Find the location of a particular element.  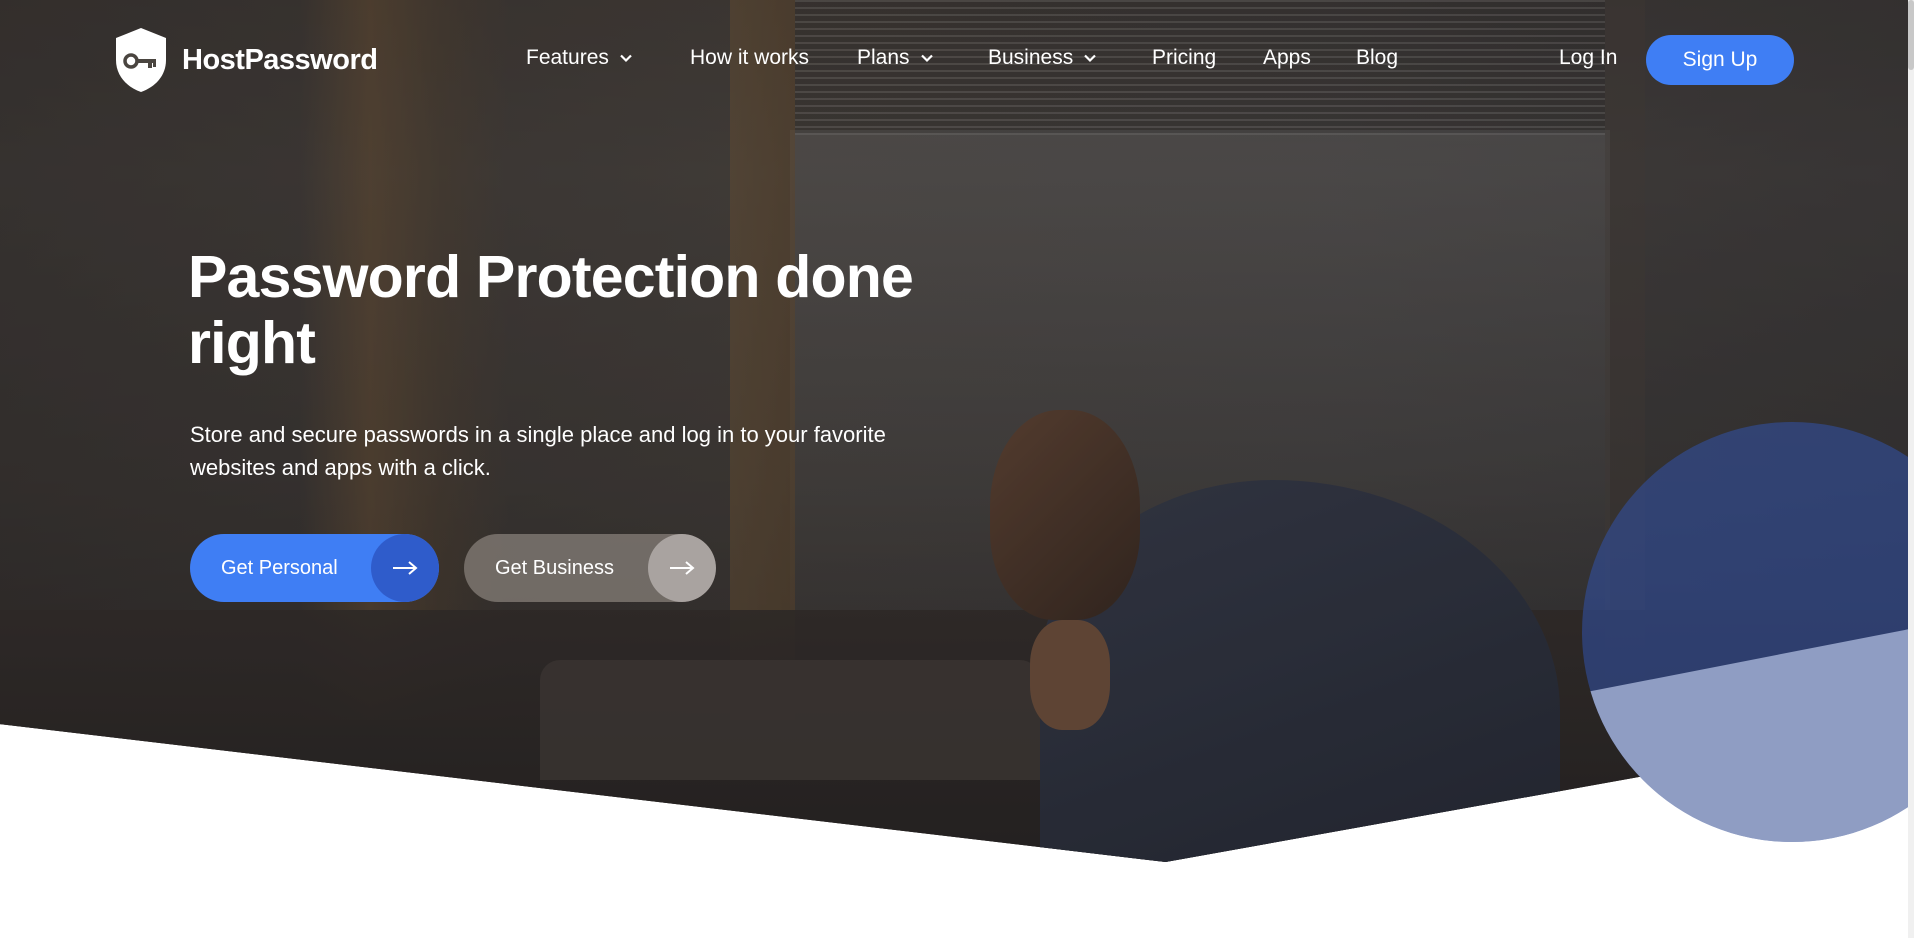

get-personal-button: Get Personal is located at coordinates (314, 568).